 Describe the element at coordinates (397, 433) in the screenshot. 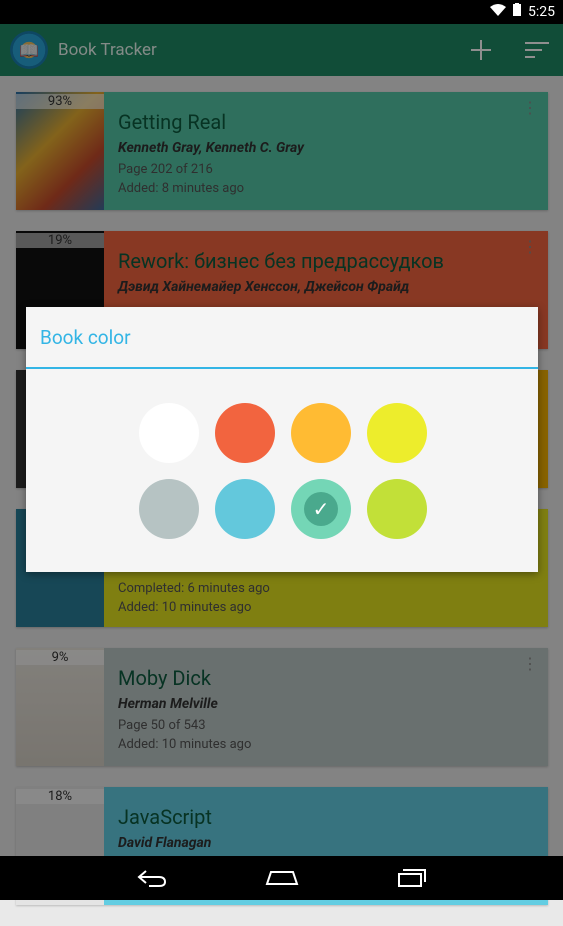

I see `color-swatch-yellow` at that location.